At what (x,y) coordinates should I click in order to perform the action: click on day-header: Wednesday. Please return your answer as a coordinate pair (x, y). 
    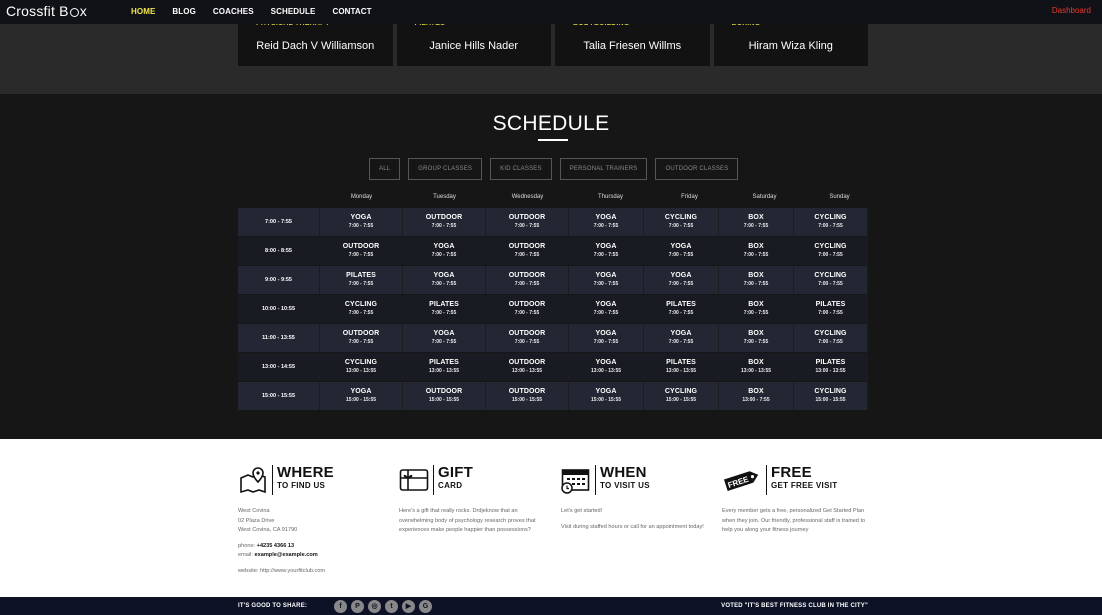
    Looking at the image, I should click on (527, 197).